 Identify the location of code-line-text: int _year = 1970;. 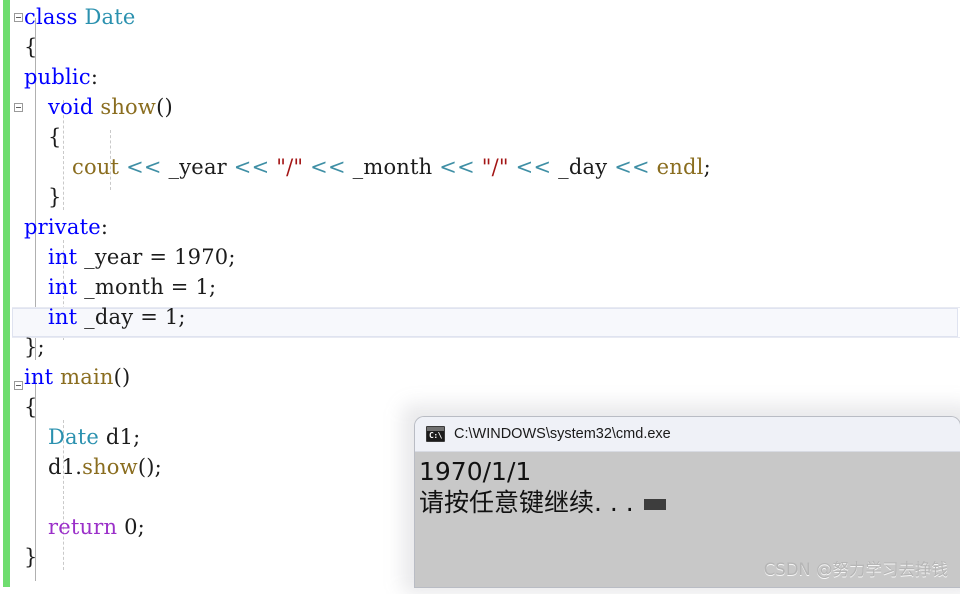
(118, 257).